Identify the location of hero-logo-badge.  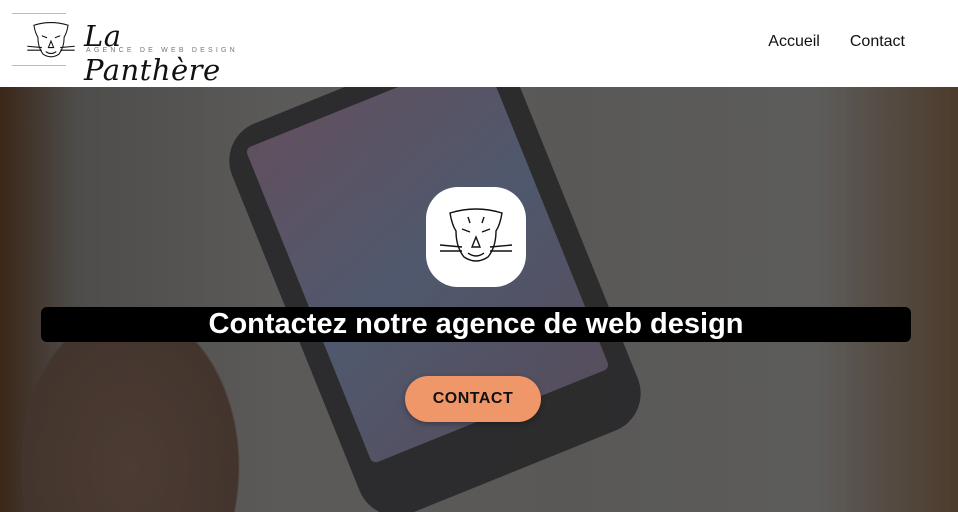
(476, 237).